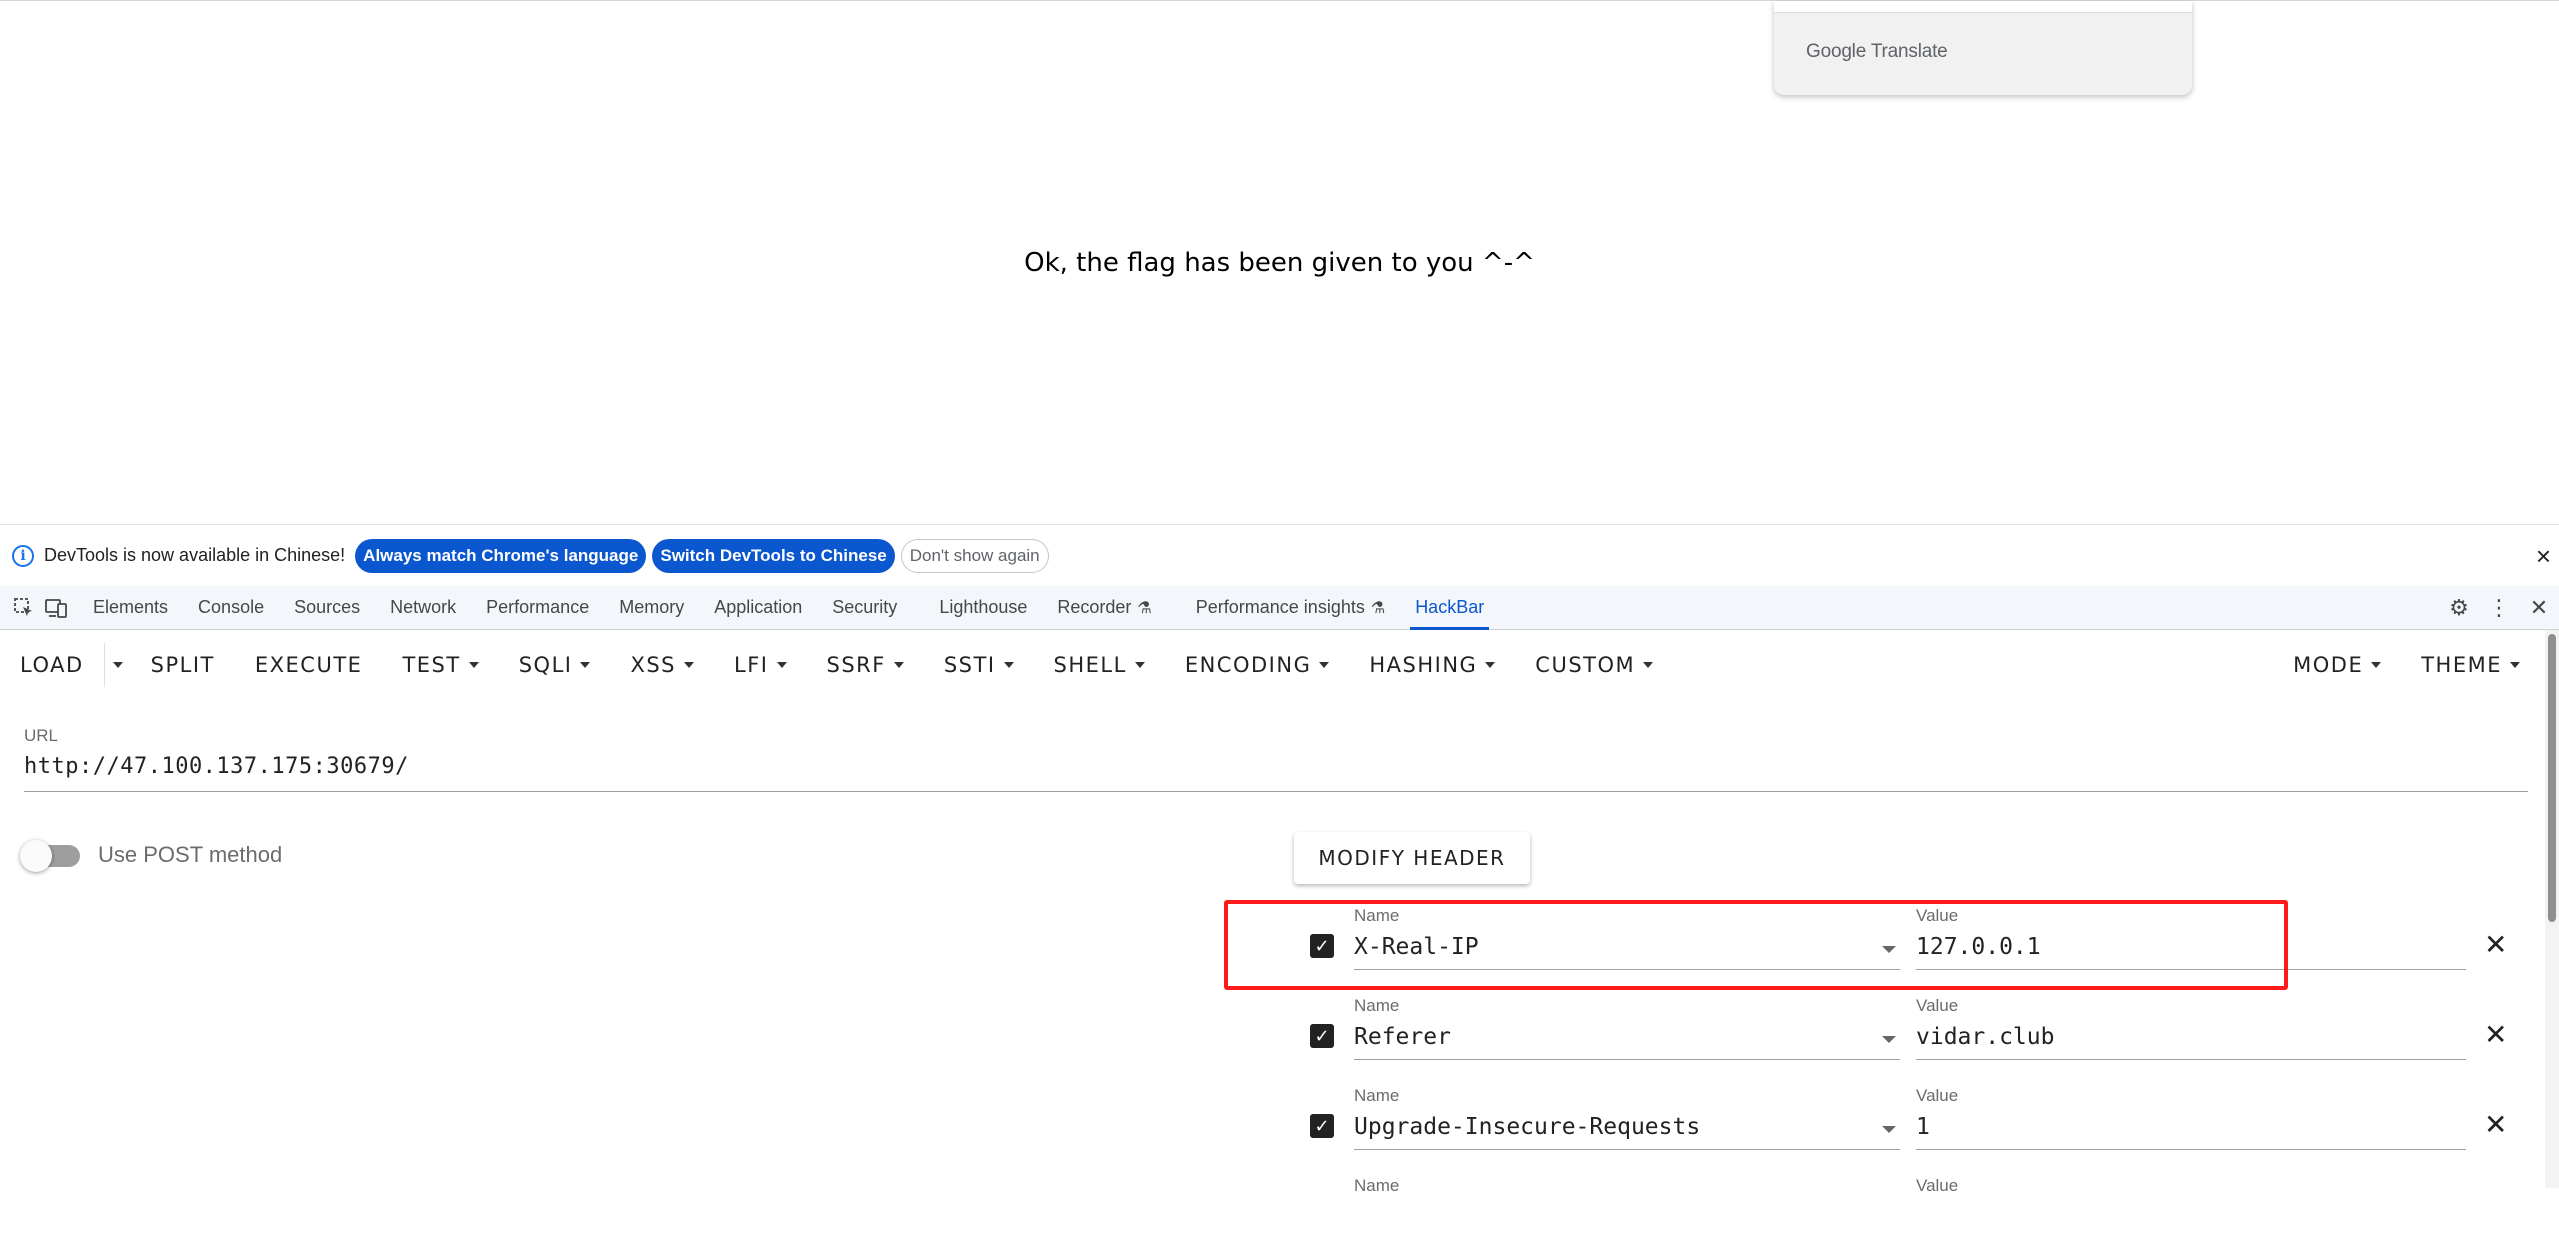 The height and width of the screenshot is (1256, 2559). Describe the element at coordinates (751, 665) in the screenshot. I see `lfi-label: LFI` at that location.